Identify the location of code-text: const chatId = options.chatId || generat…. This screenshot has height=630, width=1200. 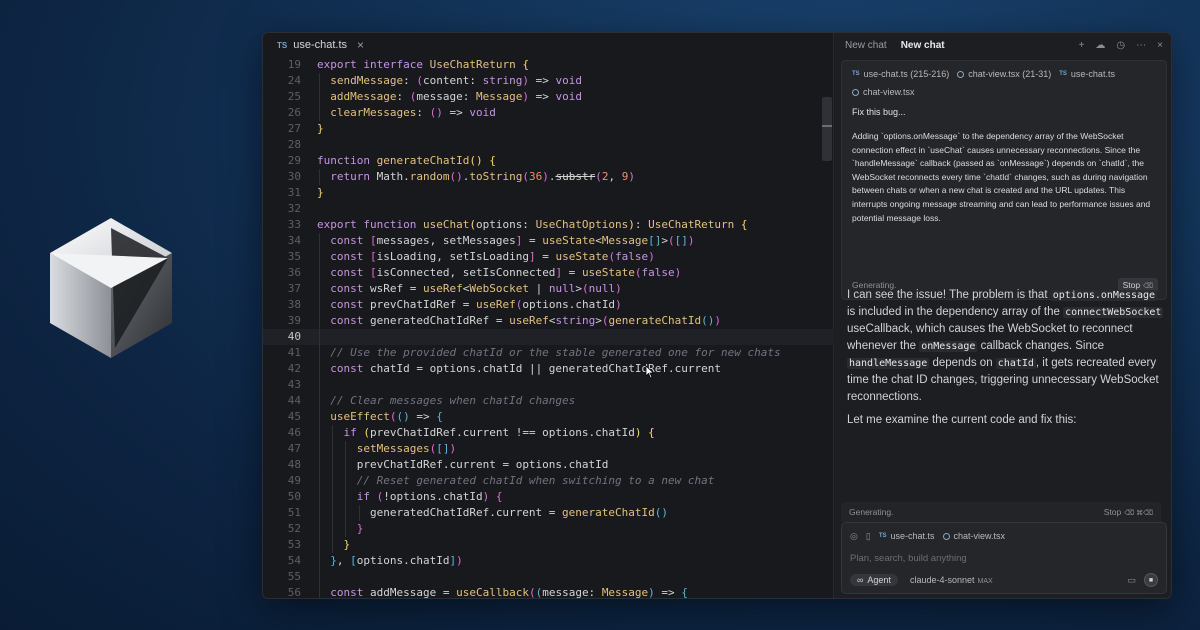
(511, 369).